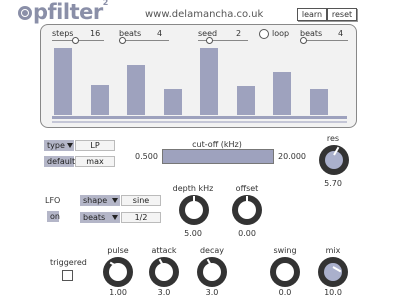 This screenshot has width=400, height=300. Describe the element at coordinates (334, 160) in the screenshot. I see `res-knob` at that location.